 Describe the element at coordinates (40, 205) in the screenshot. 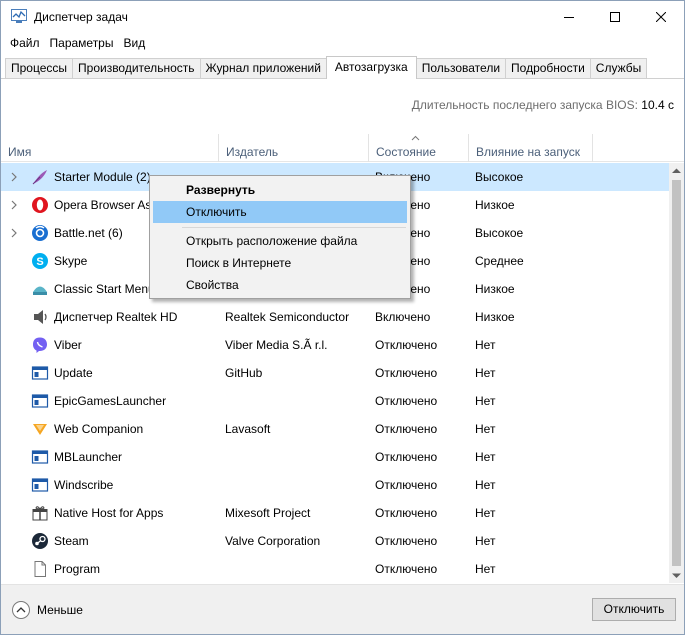

I see `opera-icon` at that location.